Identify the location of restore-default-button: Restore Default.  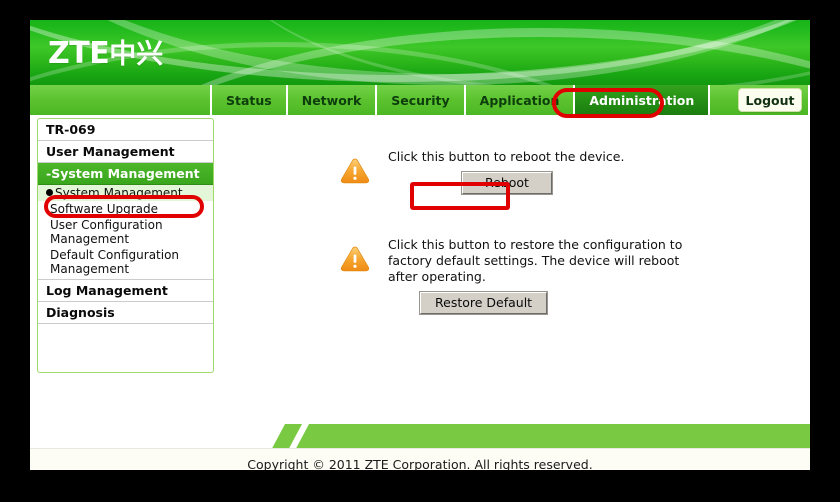
(483, 303).